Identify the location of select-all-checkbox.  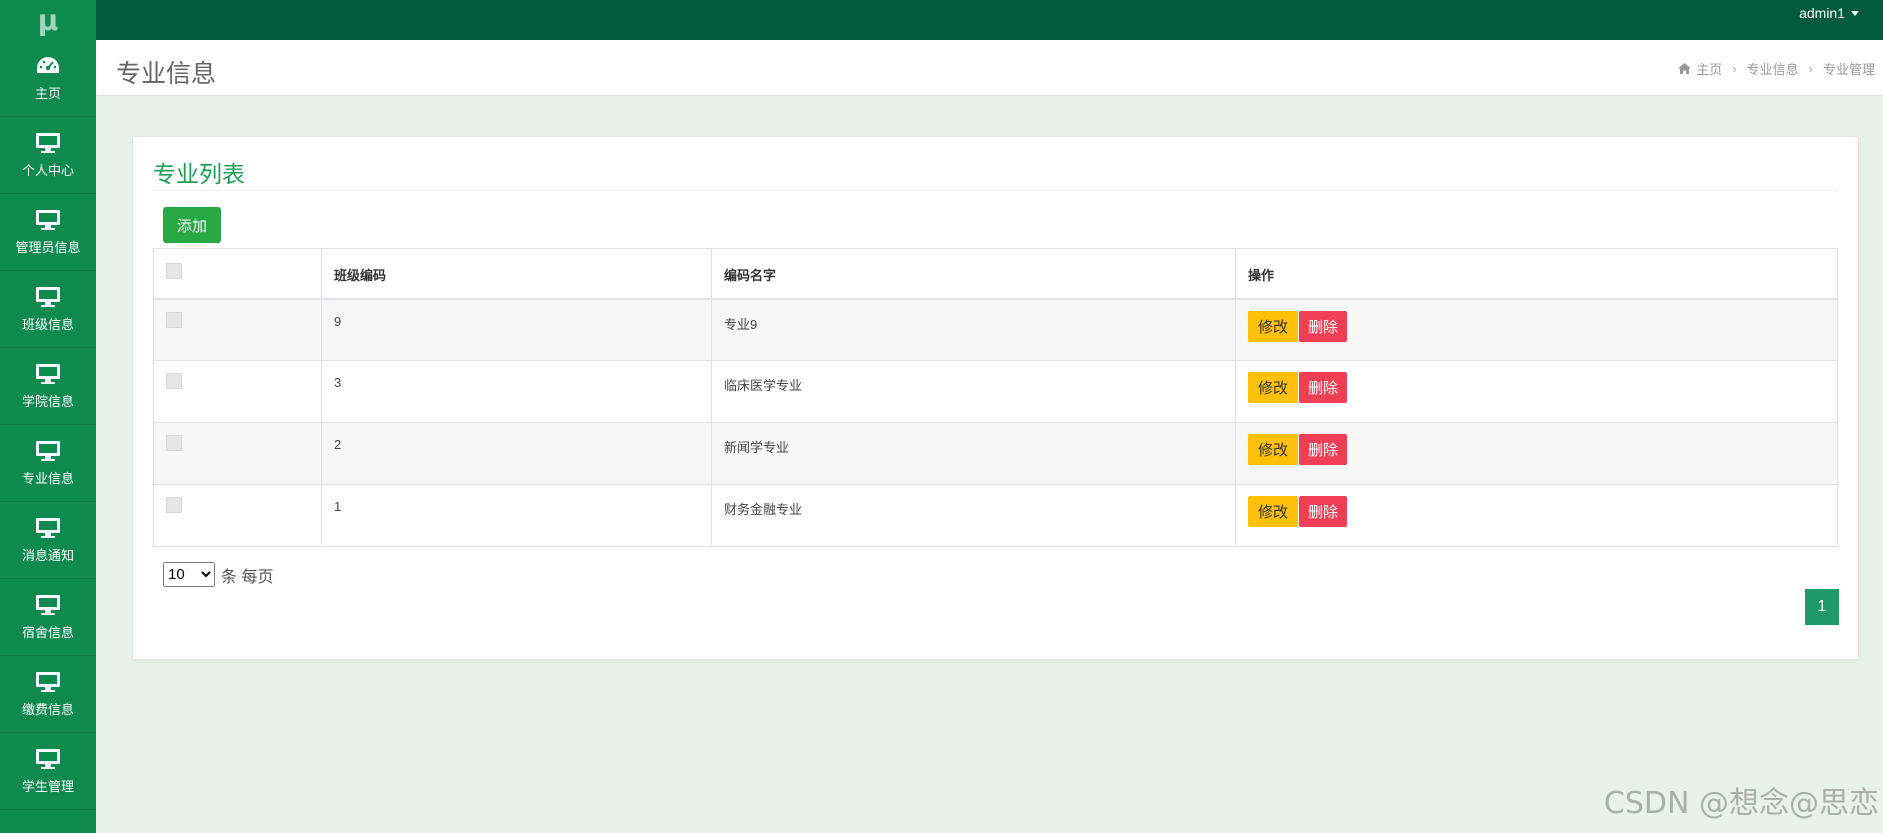
(174, 271).